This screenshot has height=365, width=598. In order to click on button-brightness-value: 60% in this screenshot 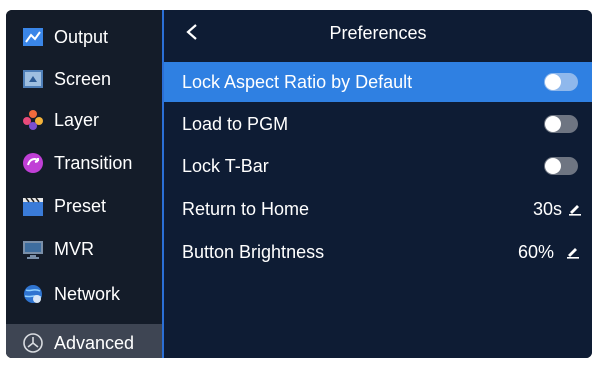, I will do `click(549, 252)`.